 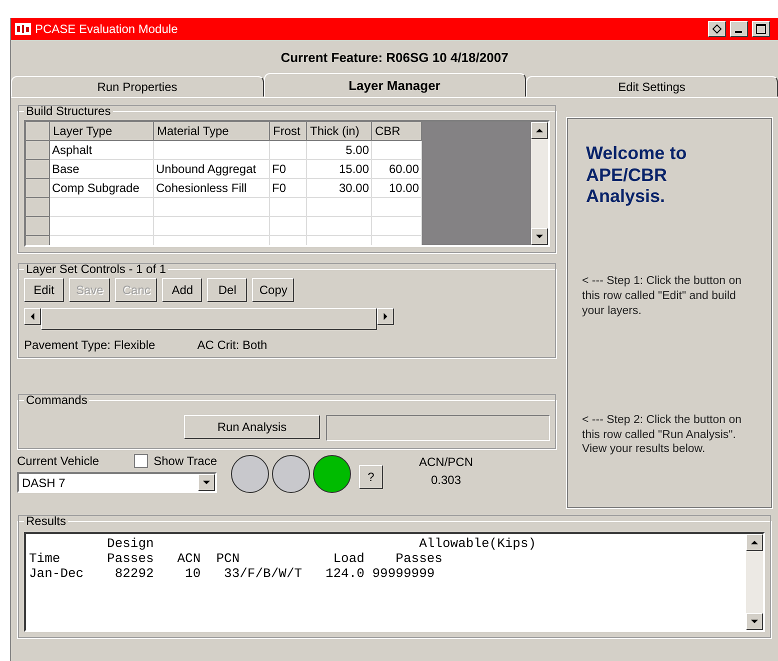 What do you see at coordinates (395, 58) in the screenshot?
I see `current-feature: Current Feature: R06SG 10 4/18/2007` at bounding box center [395, 58].